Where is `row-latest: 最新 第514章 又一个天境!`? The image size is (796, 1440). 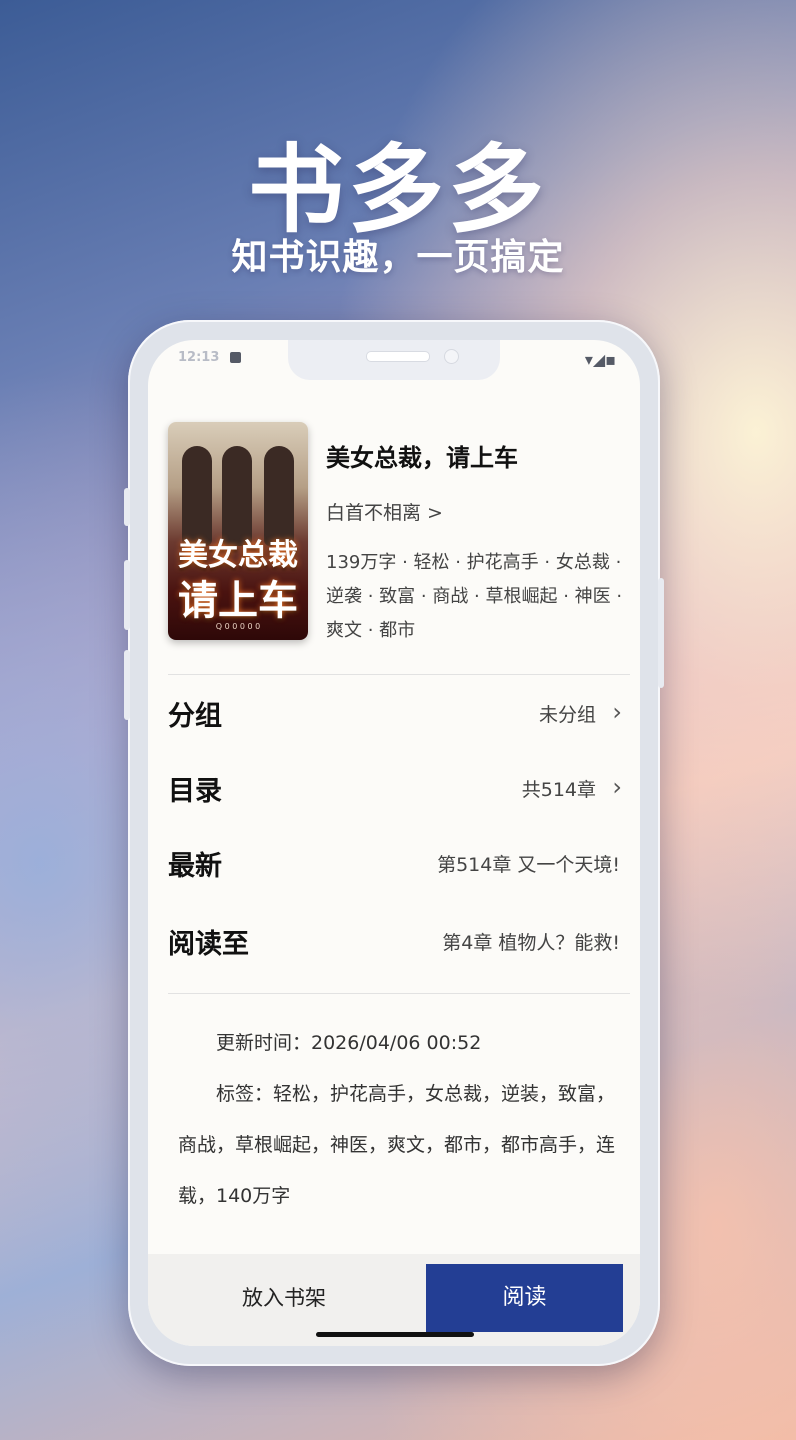
row-latest: 最新 第514章 又一个天境! is located at coordinates (396, 862).